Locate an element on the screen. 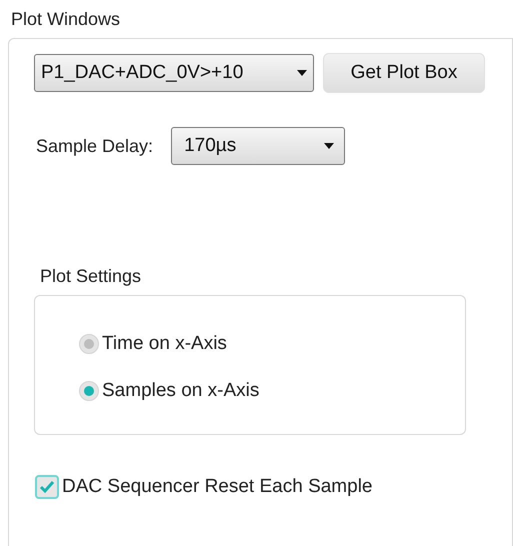 Image resolution: width=513 pixels, height=546 pixels. section-title: Plot Windows is located at coordinates (66, 19).